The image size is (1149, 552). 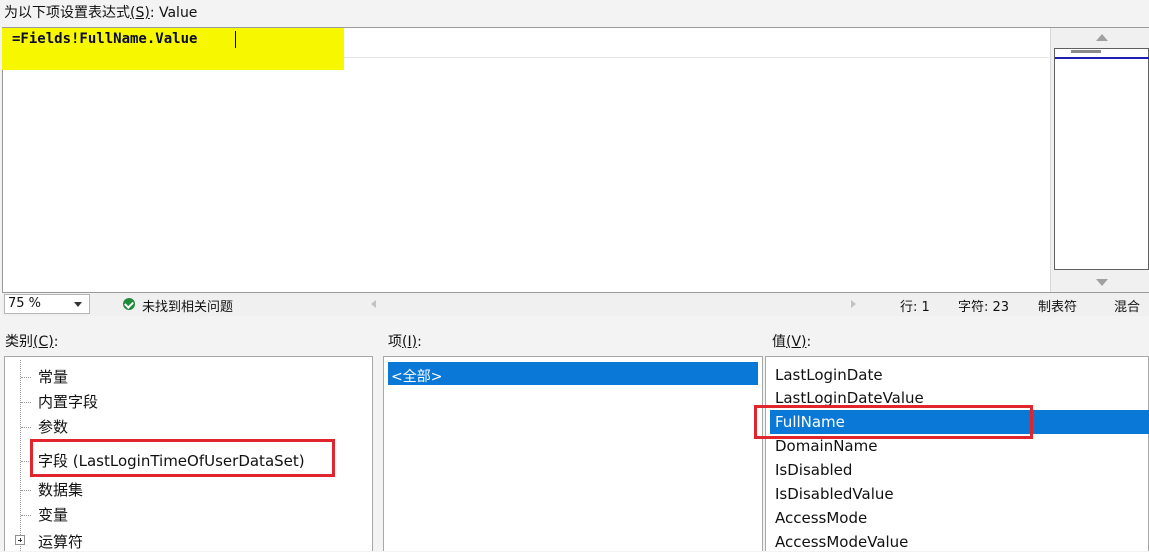 What do you see at coordinates (53, 376) in the screenshot?
I see `tree-item-constants: 常量` at bounding box center [53, 376].